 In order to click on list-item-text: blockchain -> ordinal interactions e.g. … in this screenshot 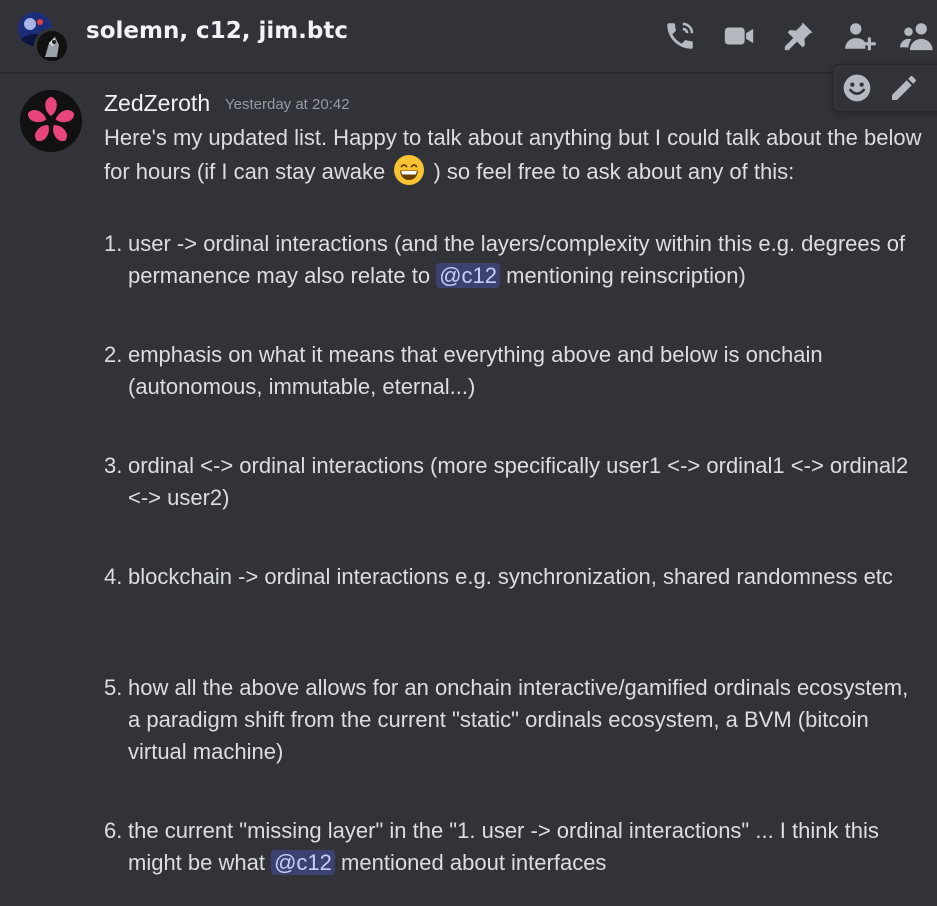, I will do `click(510, 576)`.